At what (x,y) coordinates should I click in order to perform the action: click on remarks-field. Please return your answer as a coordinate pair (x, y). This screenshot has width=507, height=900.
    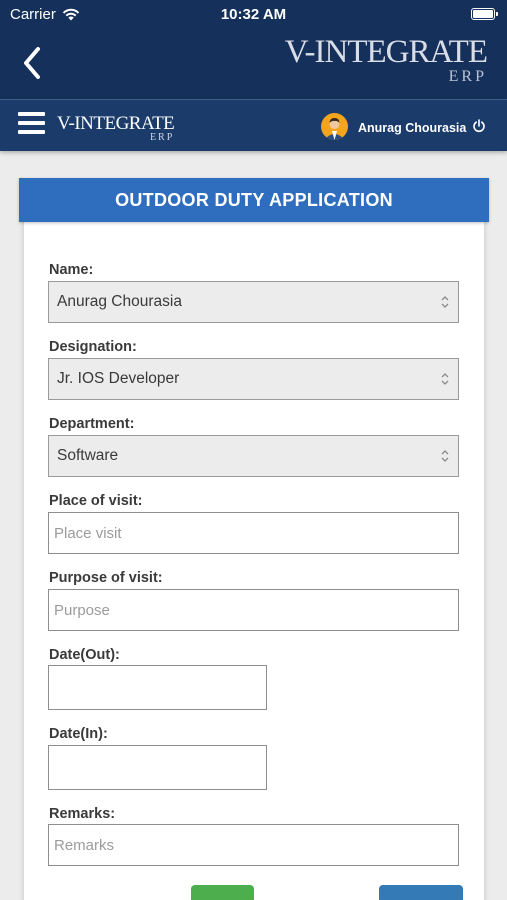
    Looking at the image, I should click on (253, 845).